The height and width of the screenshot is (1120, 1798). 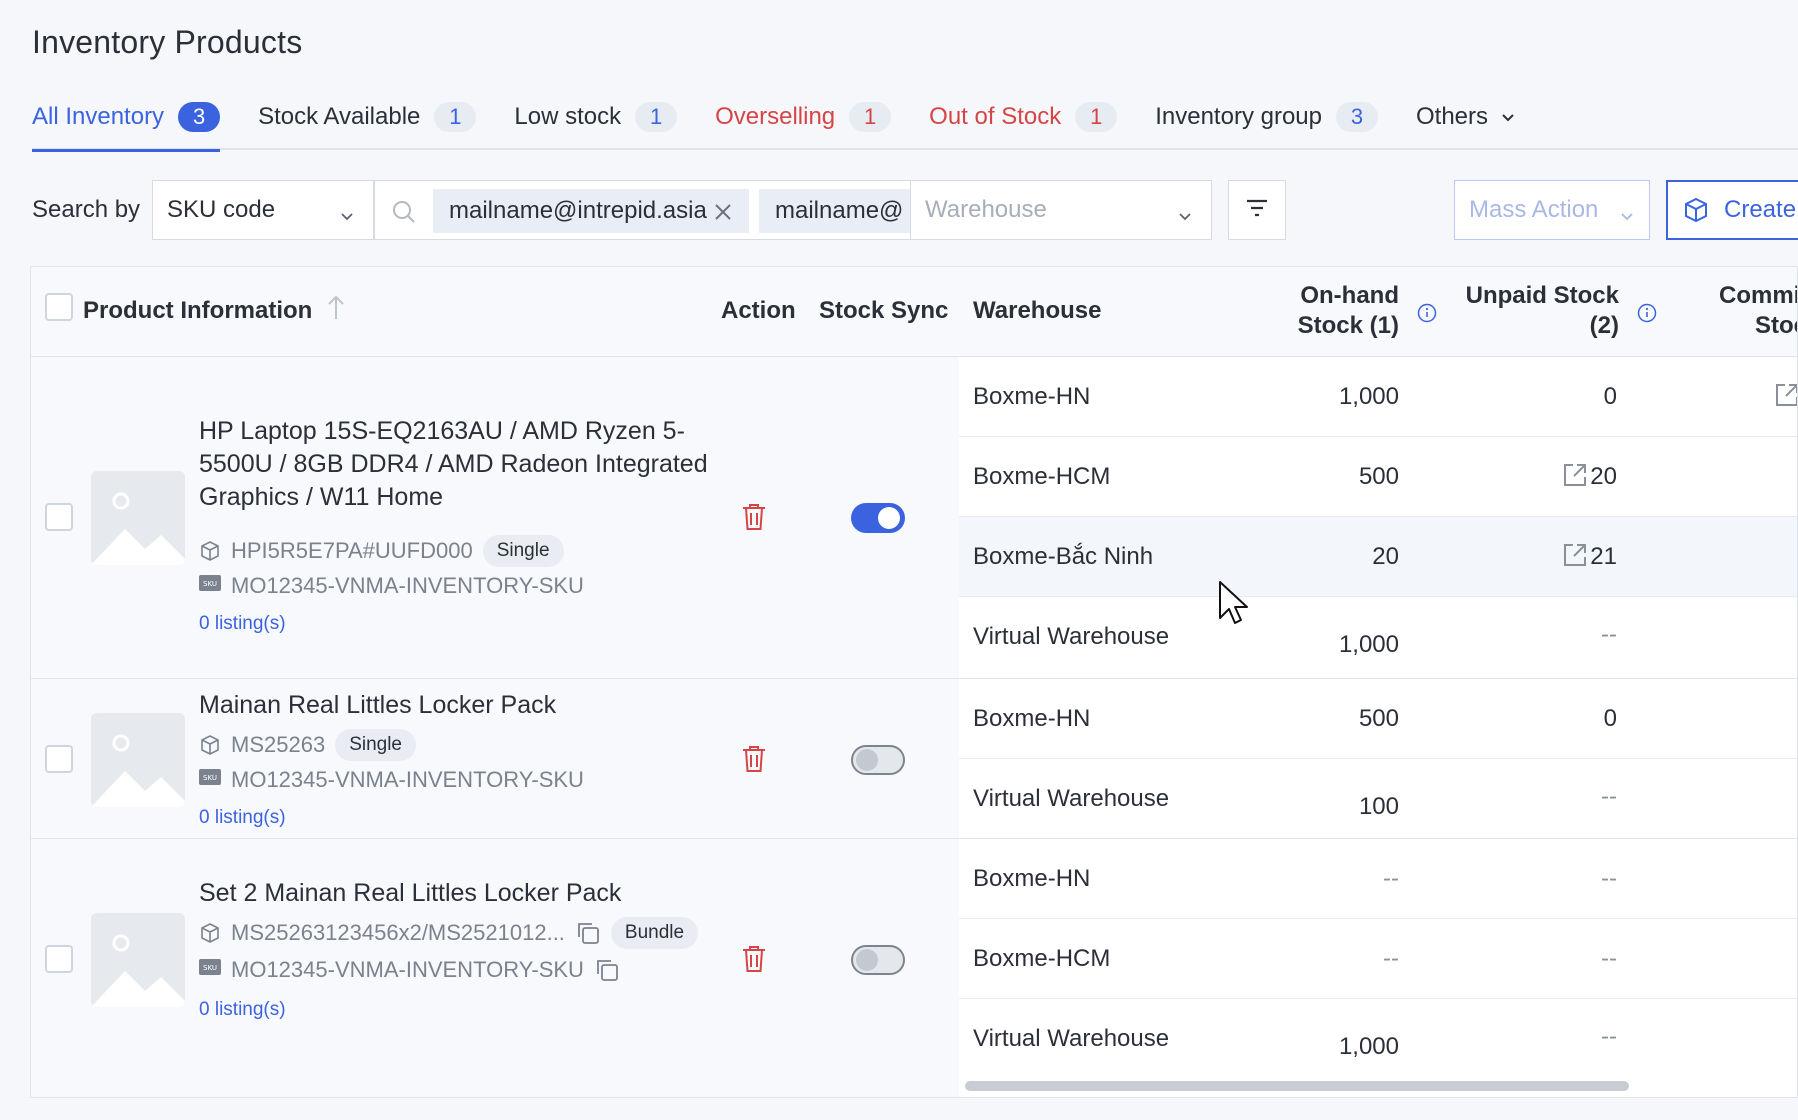 I want to click on search-chip: mailname@, so click(x=843, y=211).